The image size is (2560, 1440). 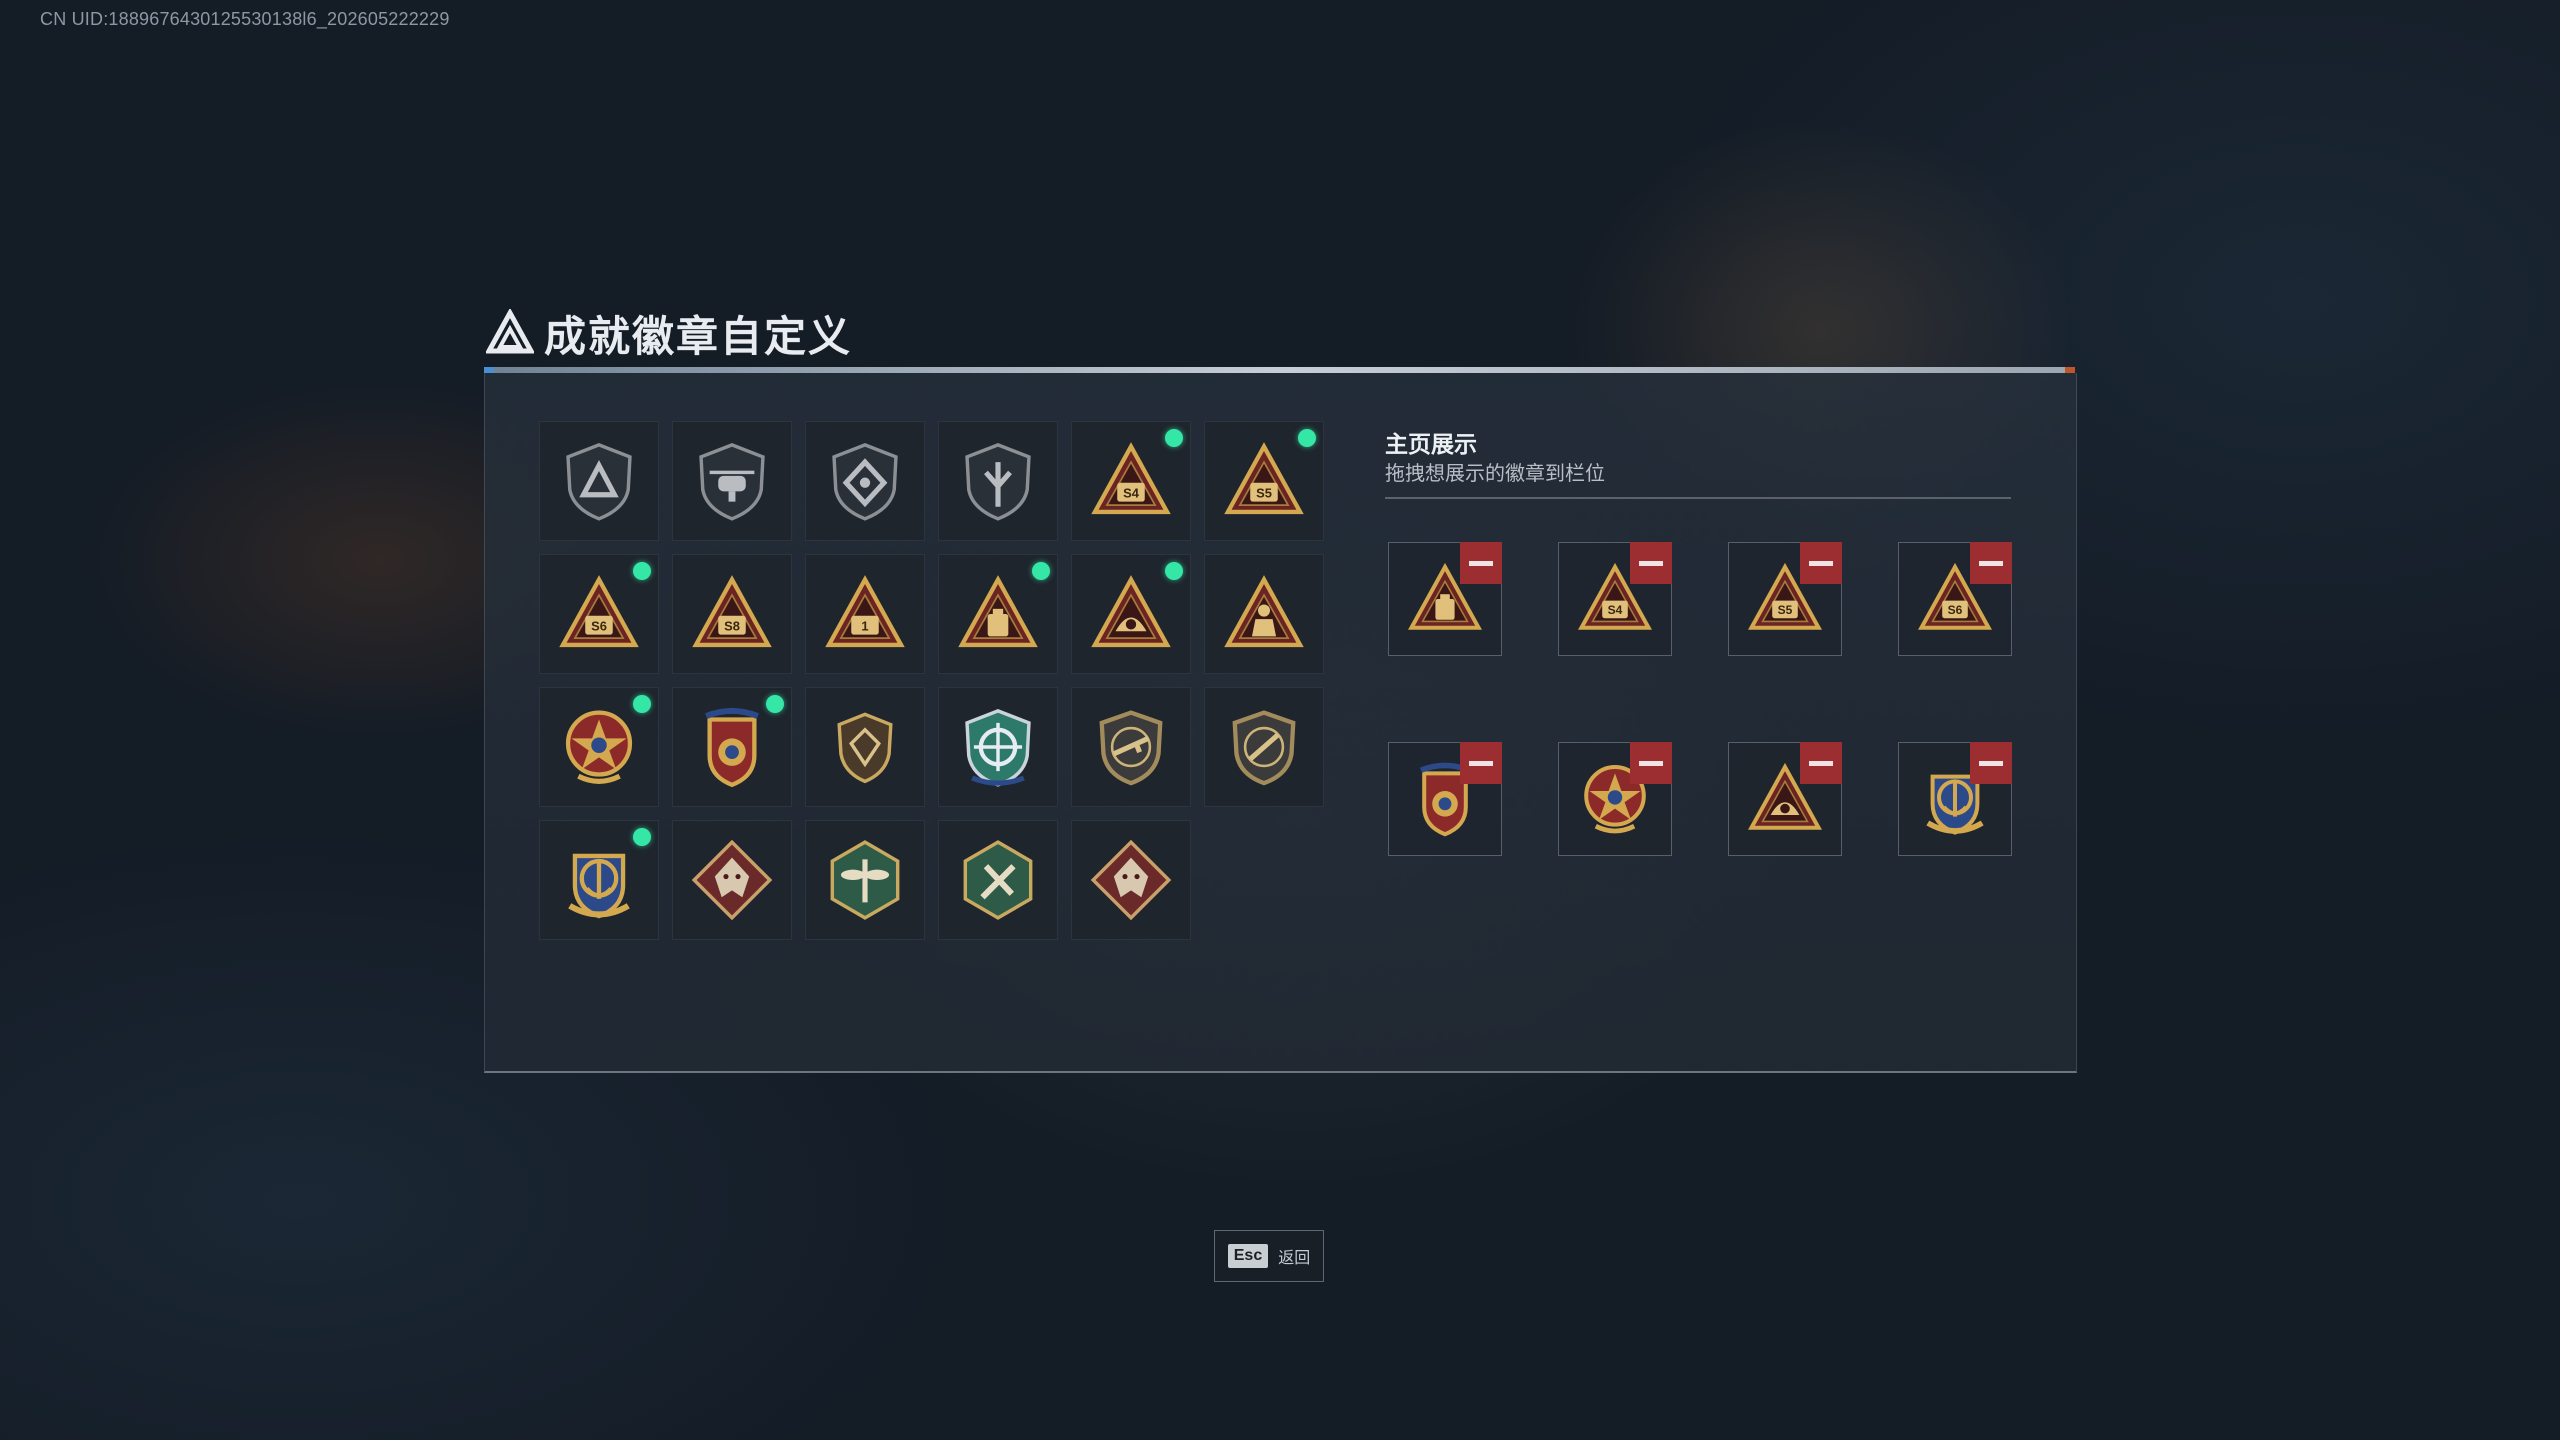 I want to click on dragon-diamond-icon, so click(x=1131, y=880).